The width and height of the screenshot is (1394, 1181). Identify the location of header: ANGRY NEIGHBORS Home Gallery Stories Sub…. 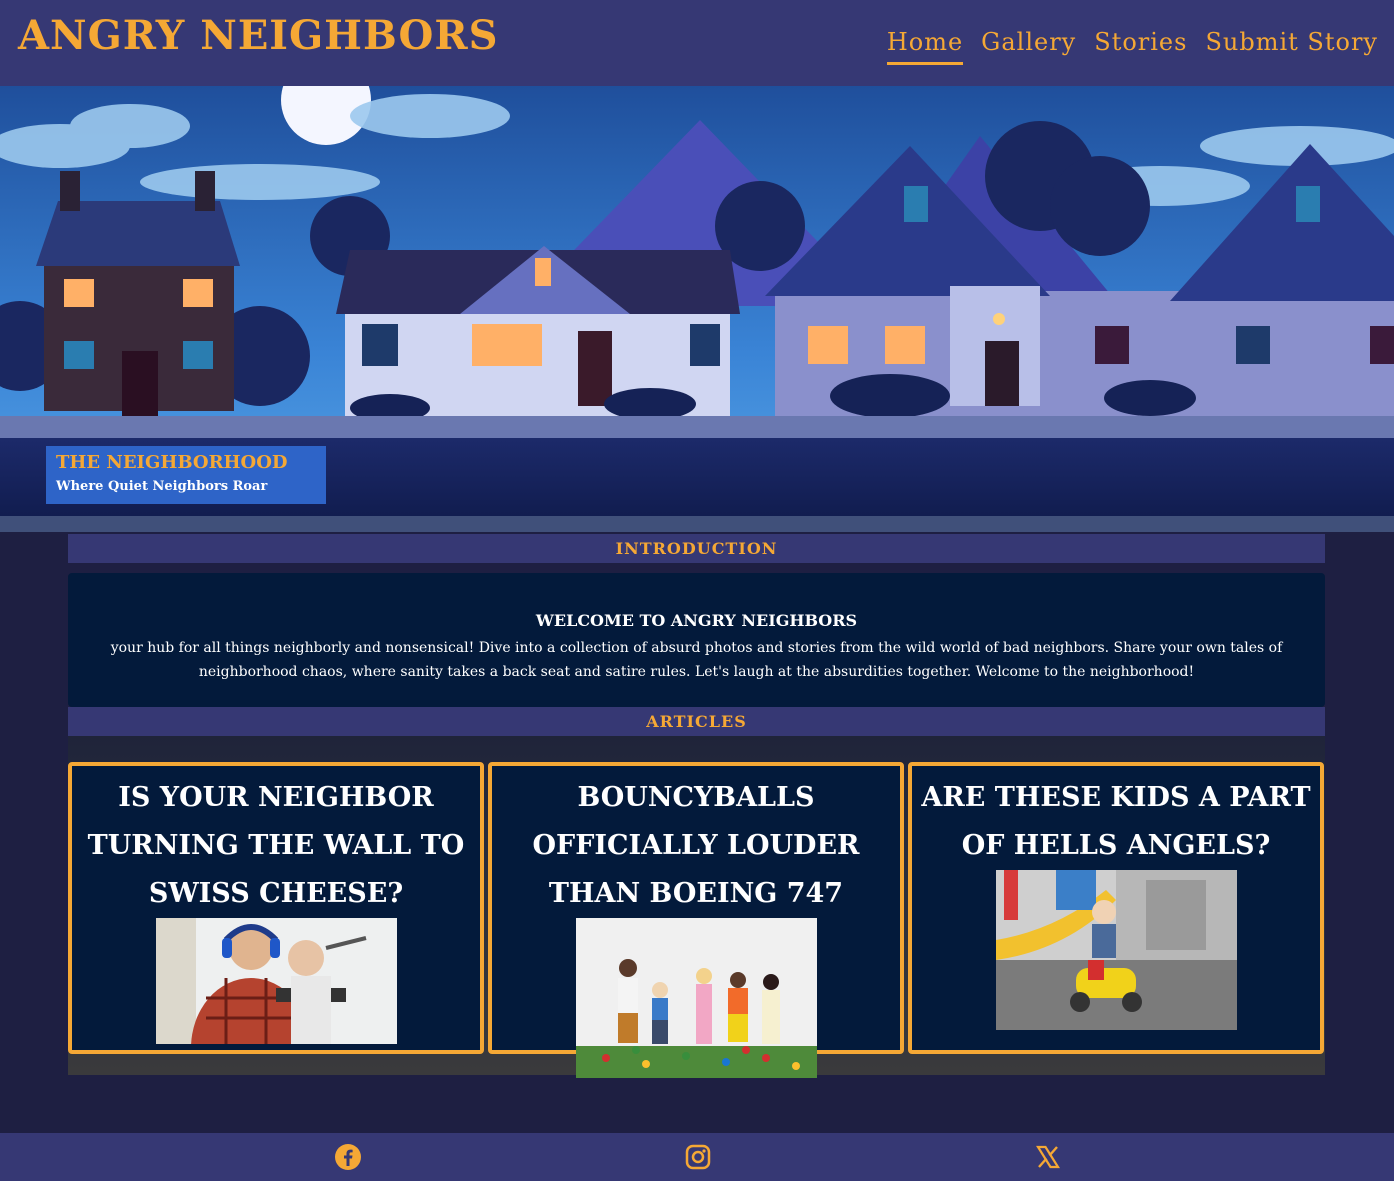
(697, 43).